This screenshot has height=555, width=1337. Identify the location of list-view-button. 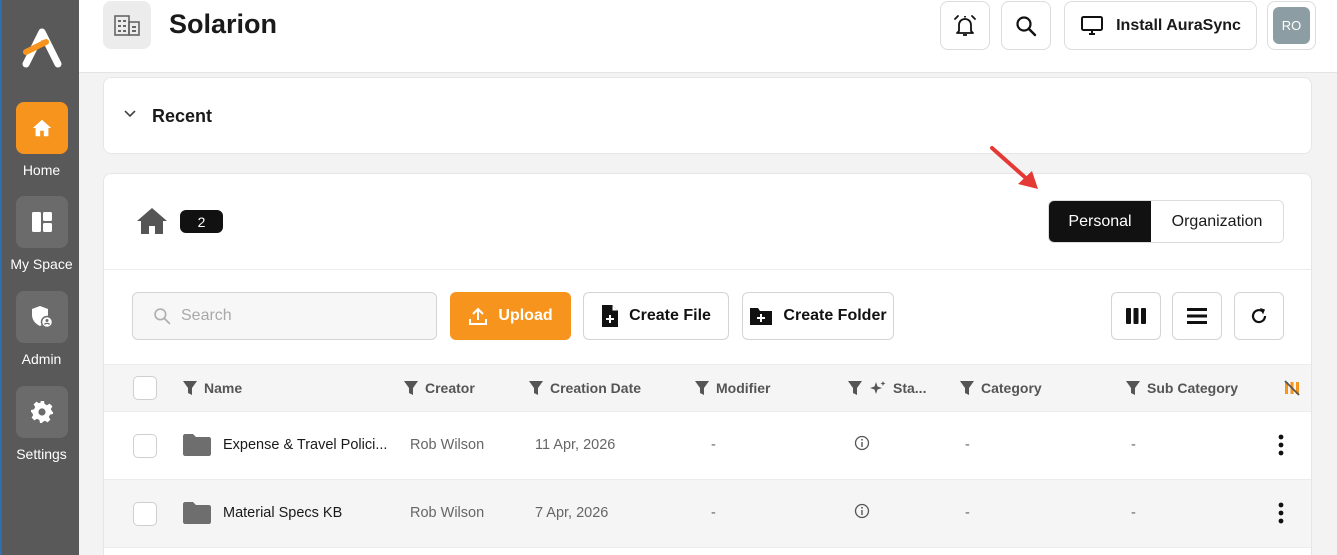
(1197, 316).